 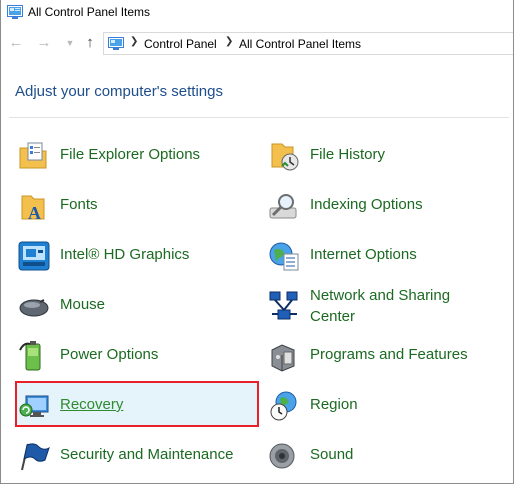 I want to click on item-label: Internet Options, so click(x=363, y=254).